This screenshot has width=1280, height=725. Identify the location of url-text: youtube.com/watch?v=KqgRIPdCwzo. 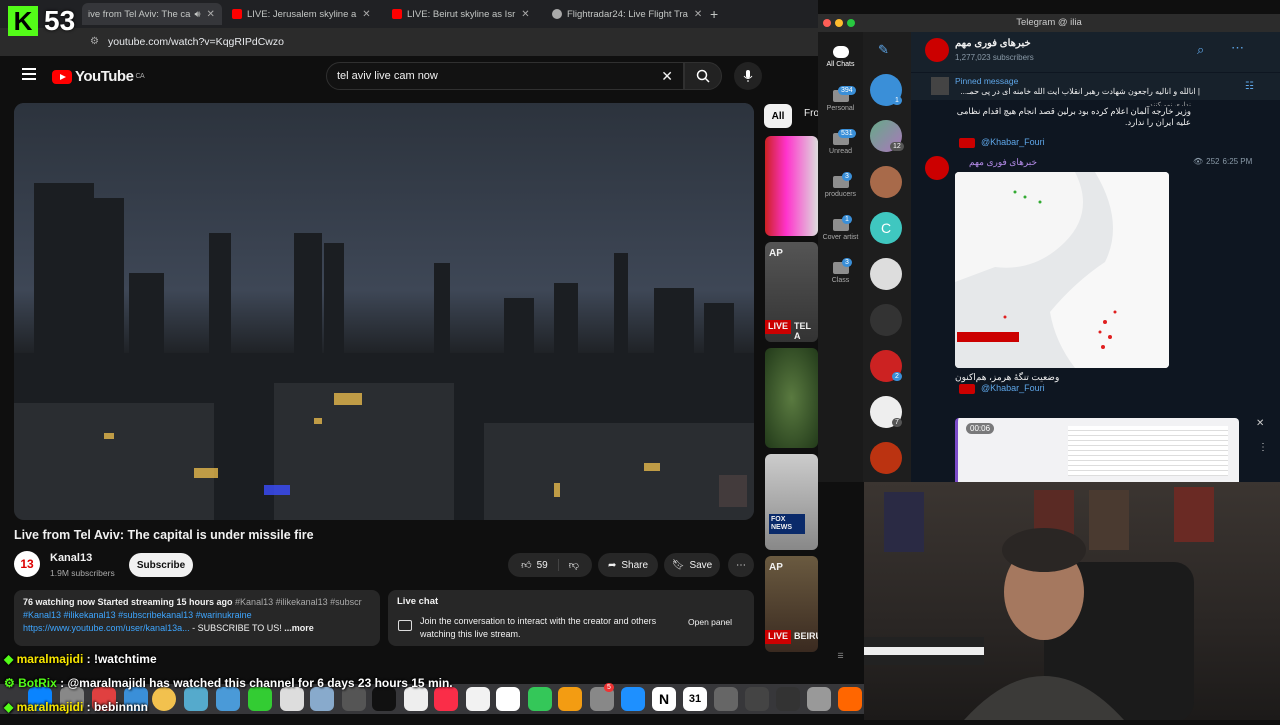
(196, 42).